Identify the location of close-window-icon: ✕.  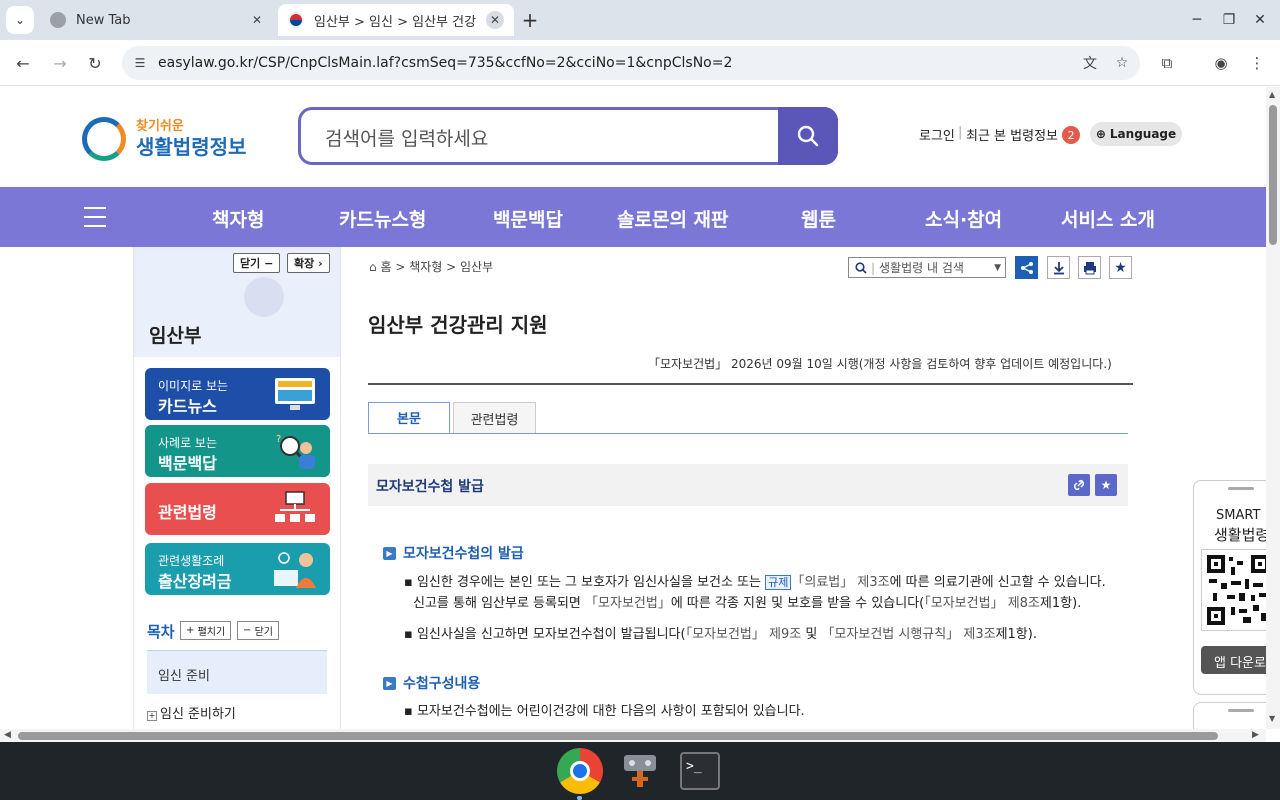
(1260, 20).